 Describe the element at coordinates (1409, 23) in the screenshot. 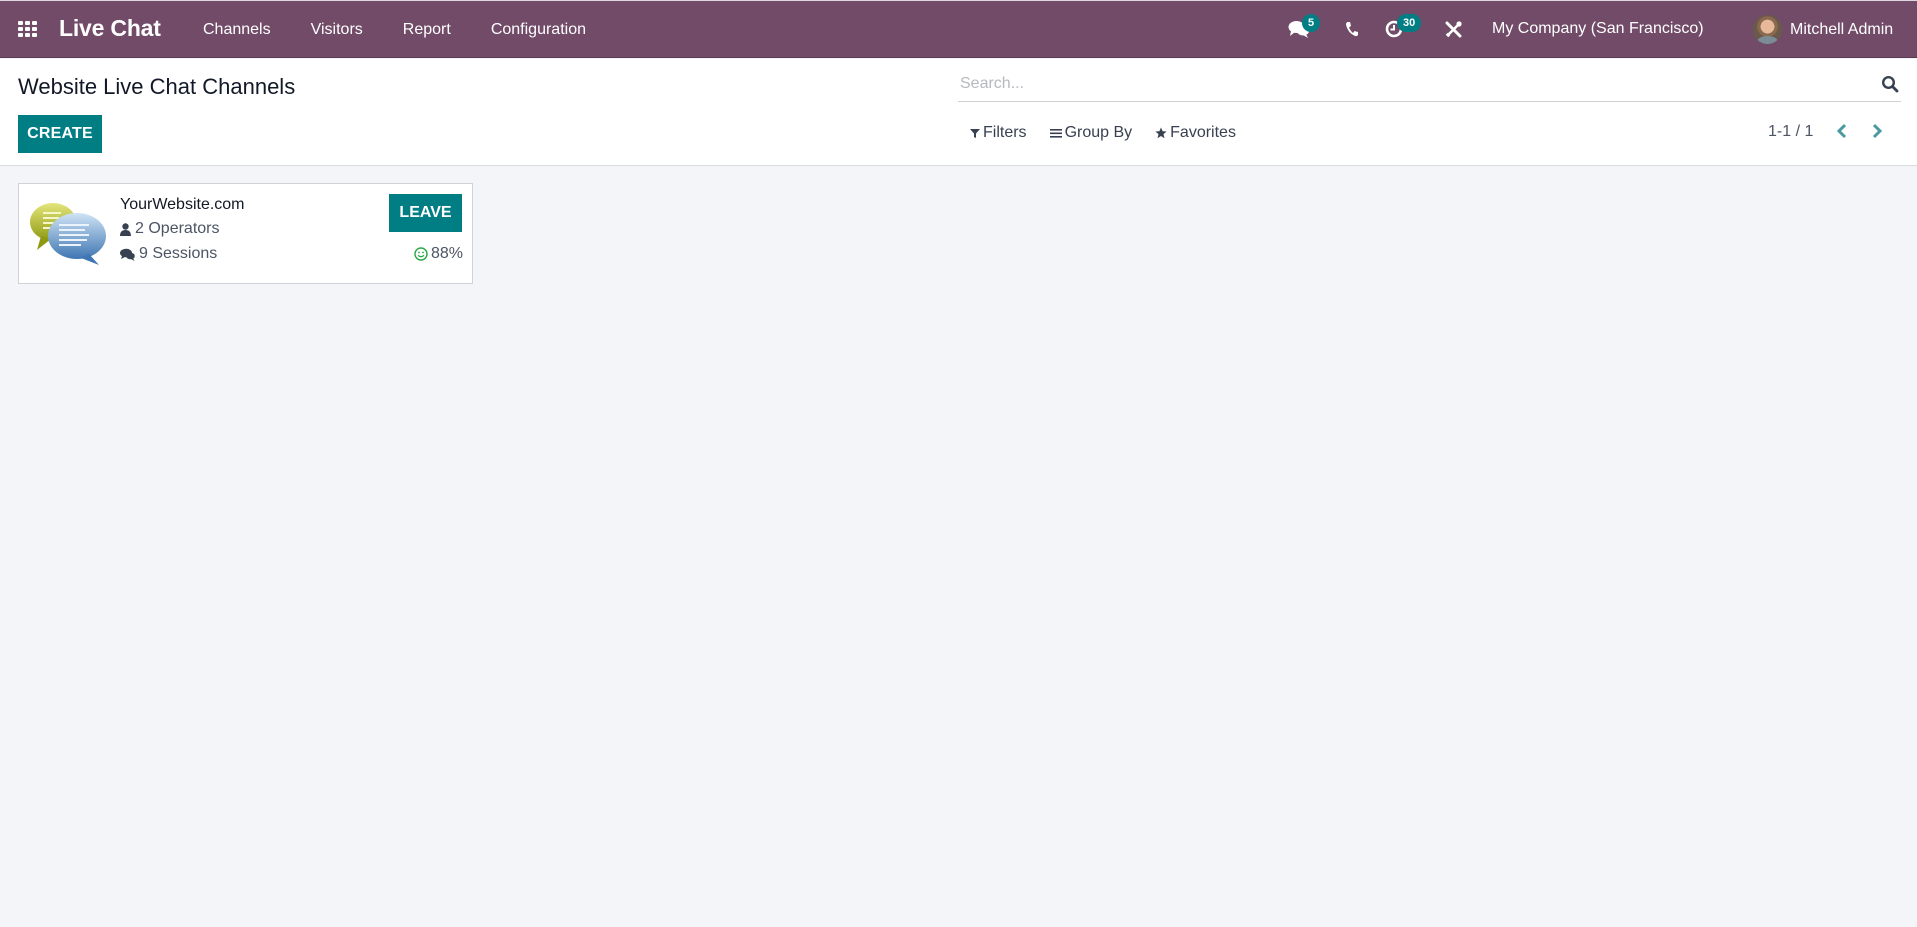

I see `activities-count-badge: 30` at that location.